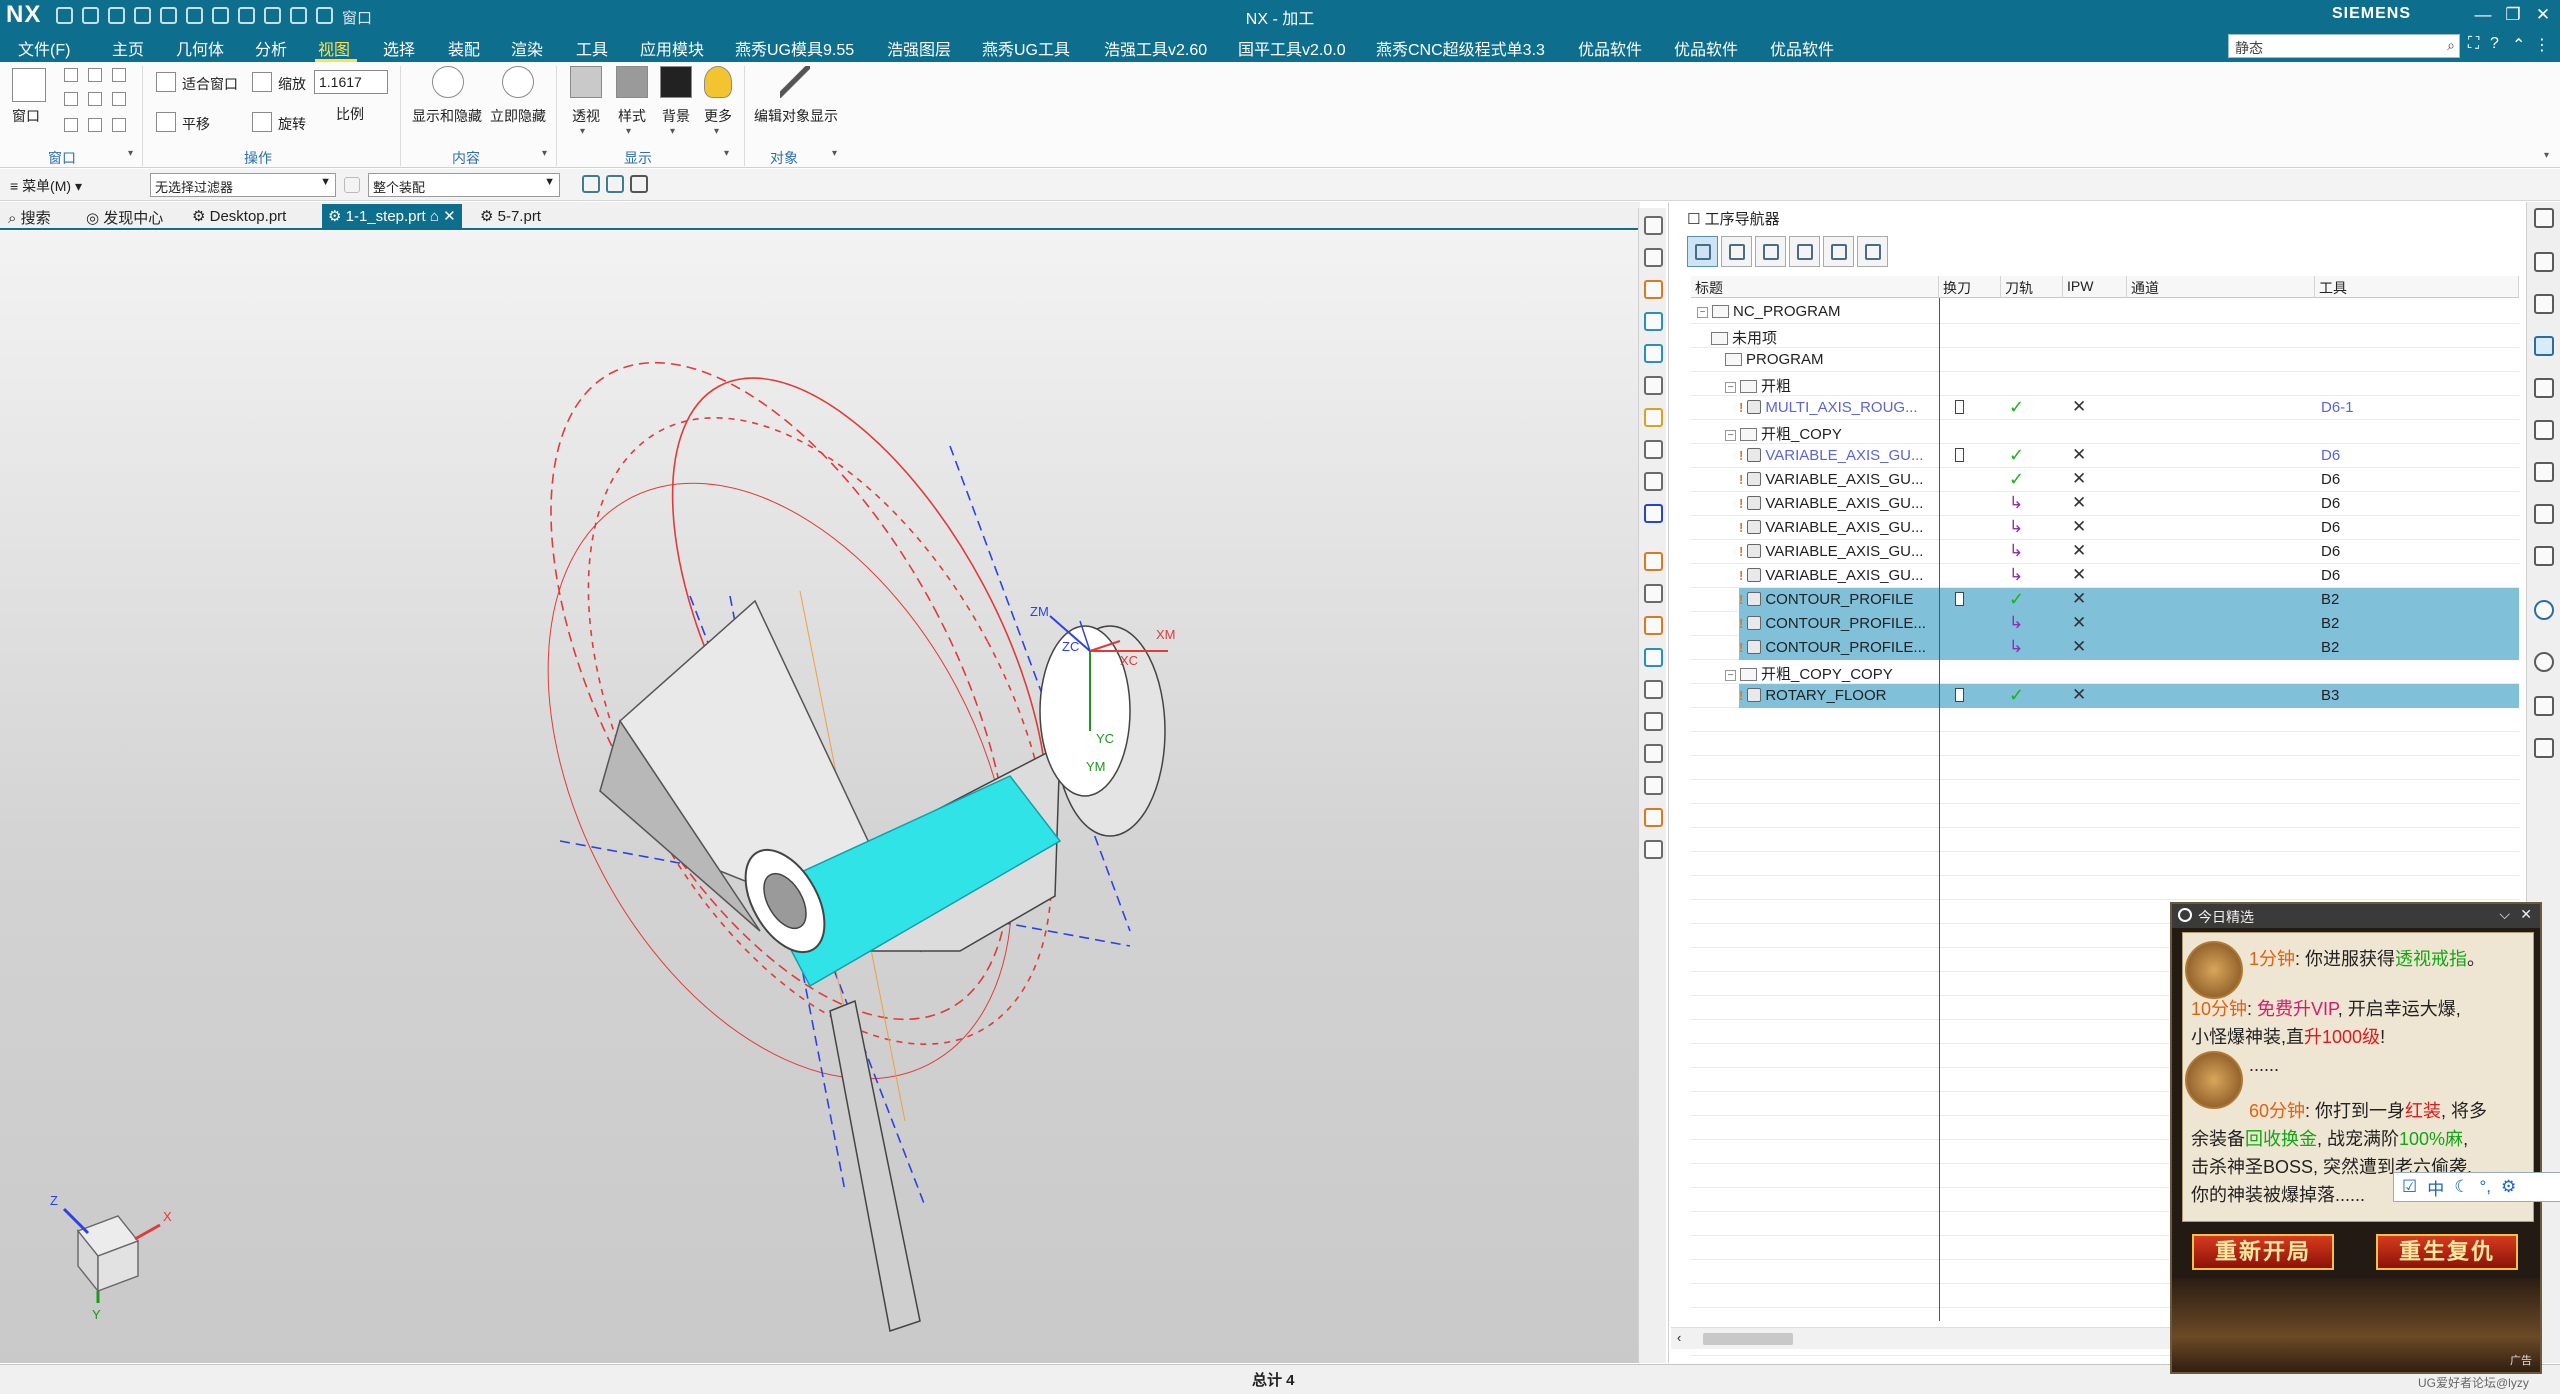 The height and width of the screenshot is (1394, 2560). I want to click on table-row: 未用项, so click(2105, 336).